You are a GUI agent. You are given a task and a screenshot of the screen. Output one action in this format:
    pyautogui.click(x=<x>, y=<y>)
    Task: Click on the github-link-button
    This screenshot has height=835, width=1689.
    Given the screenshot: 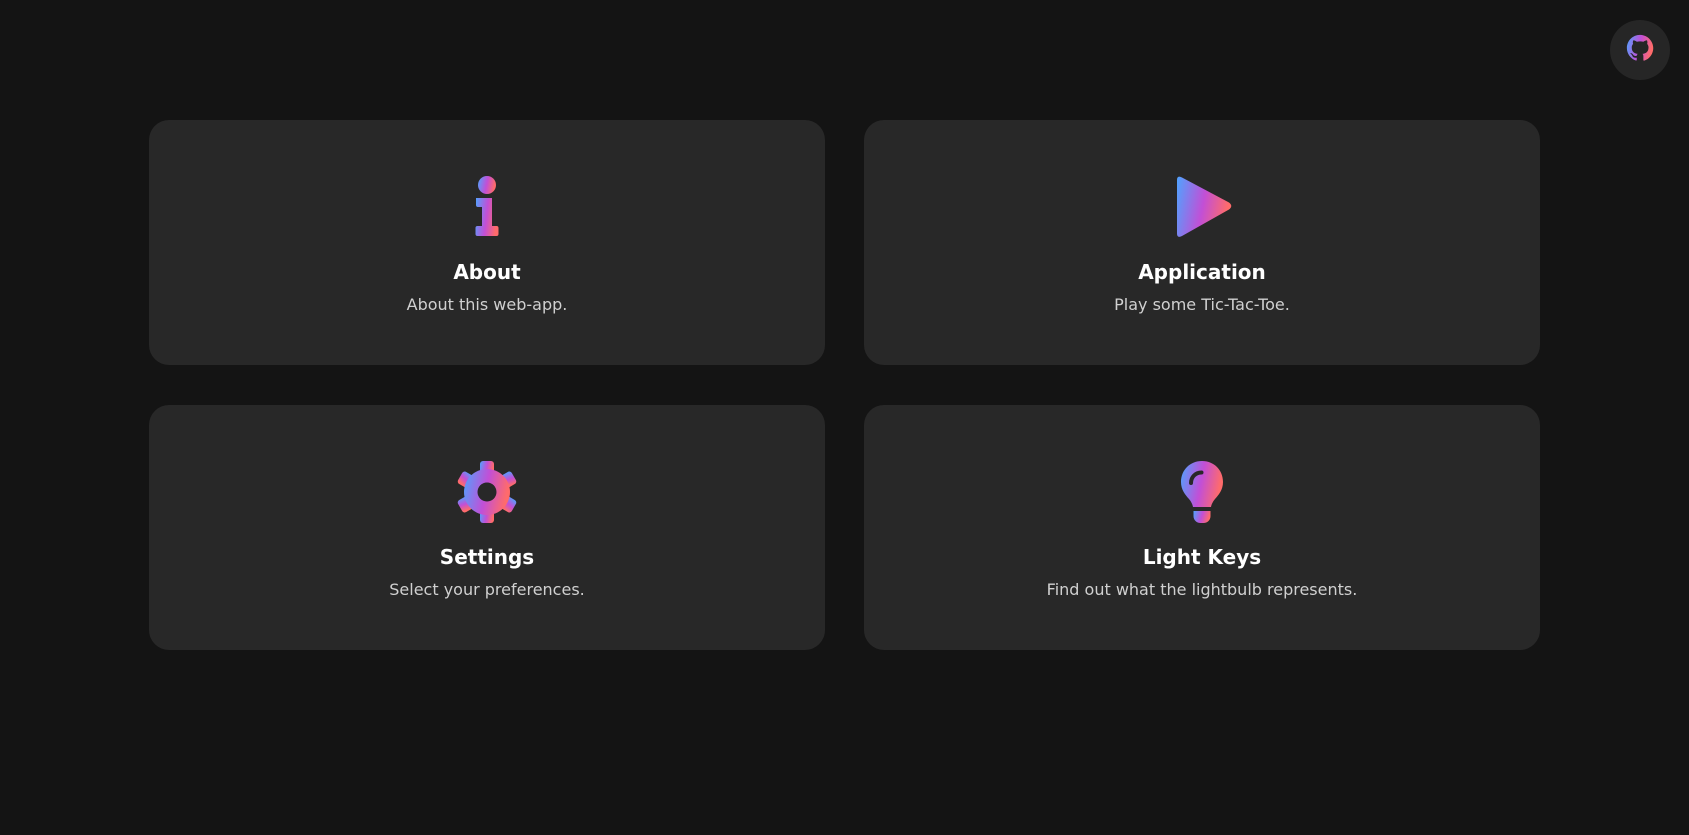 What is the action you would take?
    pyautogui.click(x=1640, y=50)
    